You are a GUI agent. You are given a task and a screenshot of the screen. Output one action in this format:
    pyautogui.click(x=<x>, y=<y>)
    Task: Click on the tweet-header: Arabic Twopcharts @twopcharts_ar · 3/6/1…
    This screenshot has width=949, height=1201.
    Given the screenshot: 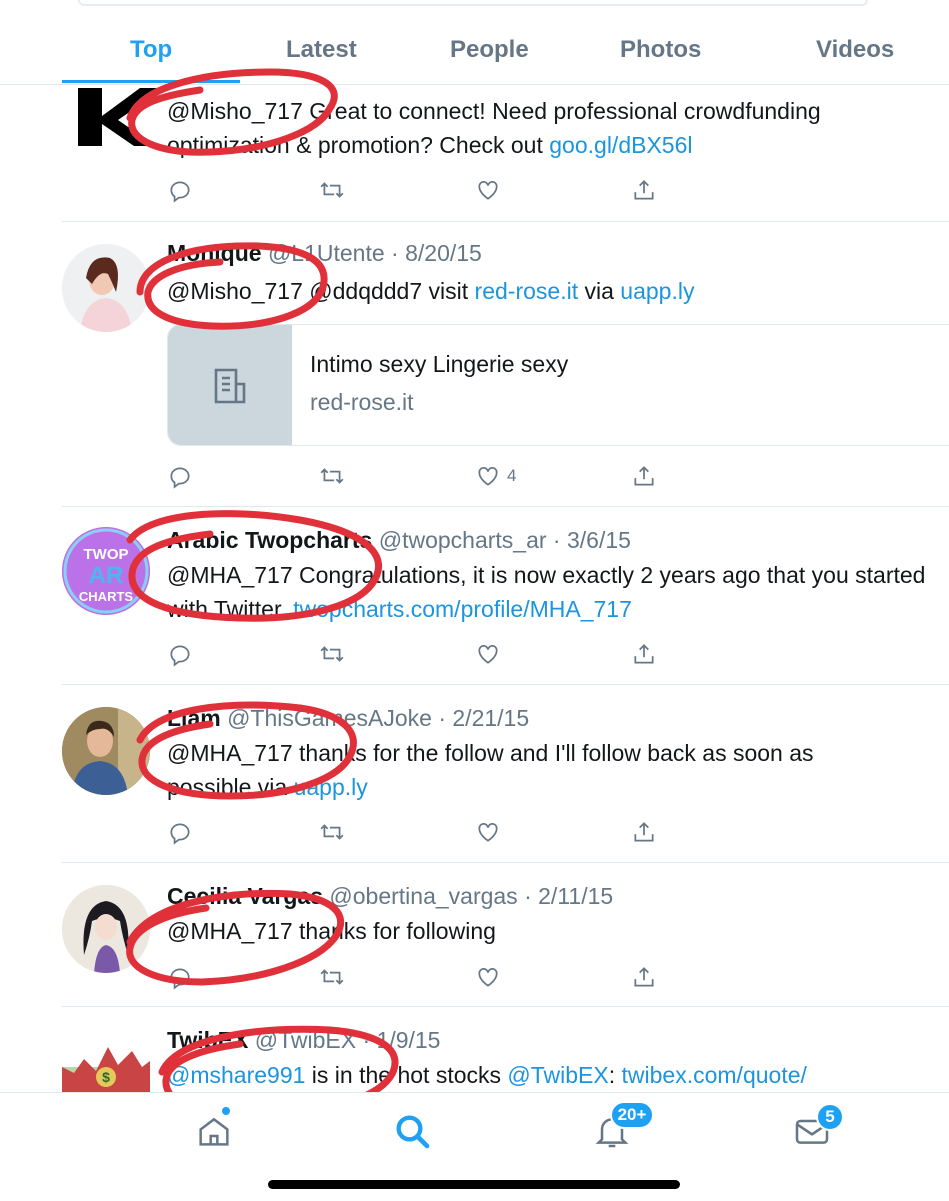 What is the action you would take?
    pyautogui.click(x=399, y=540)
    